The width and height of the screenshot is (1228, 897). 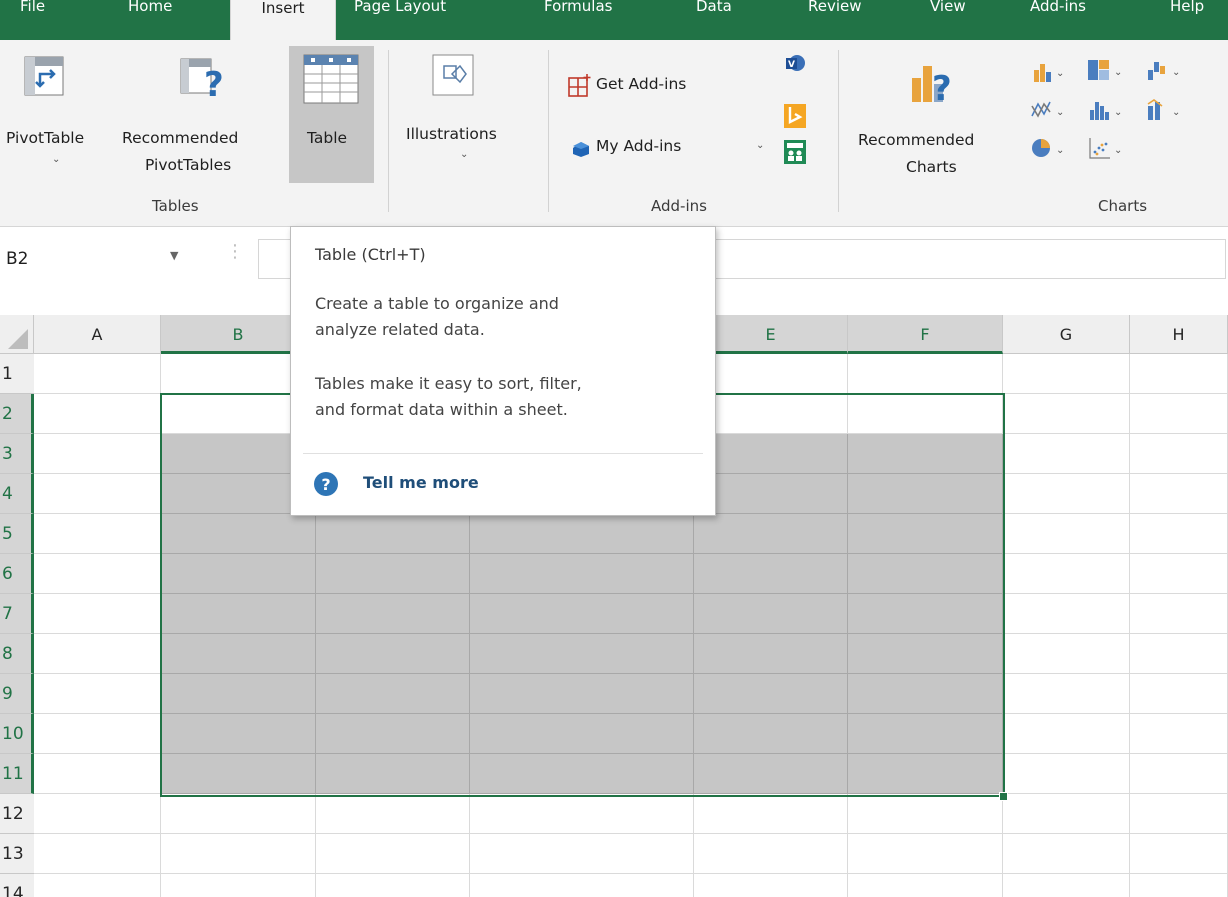 I want to click on waterfall-chart-icon: ⌄, so click(x=1166, y=70).